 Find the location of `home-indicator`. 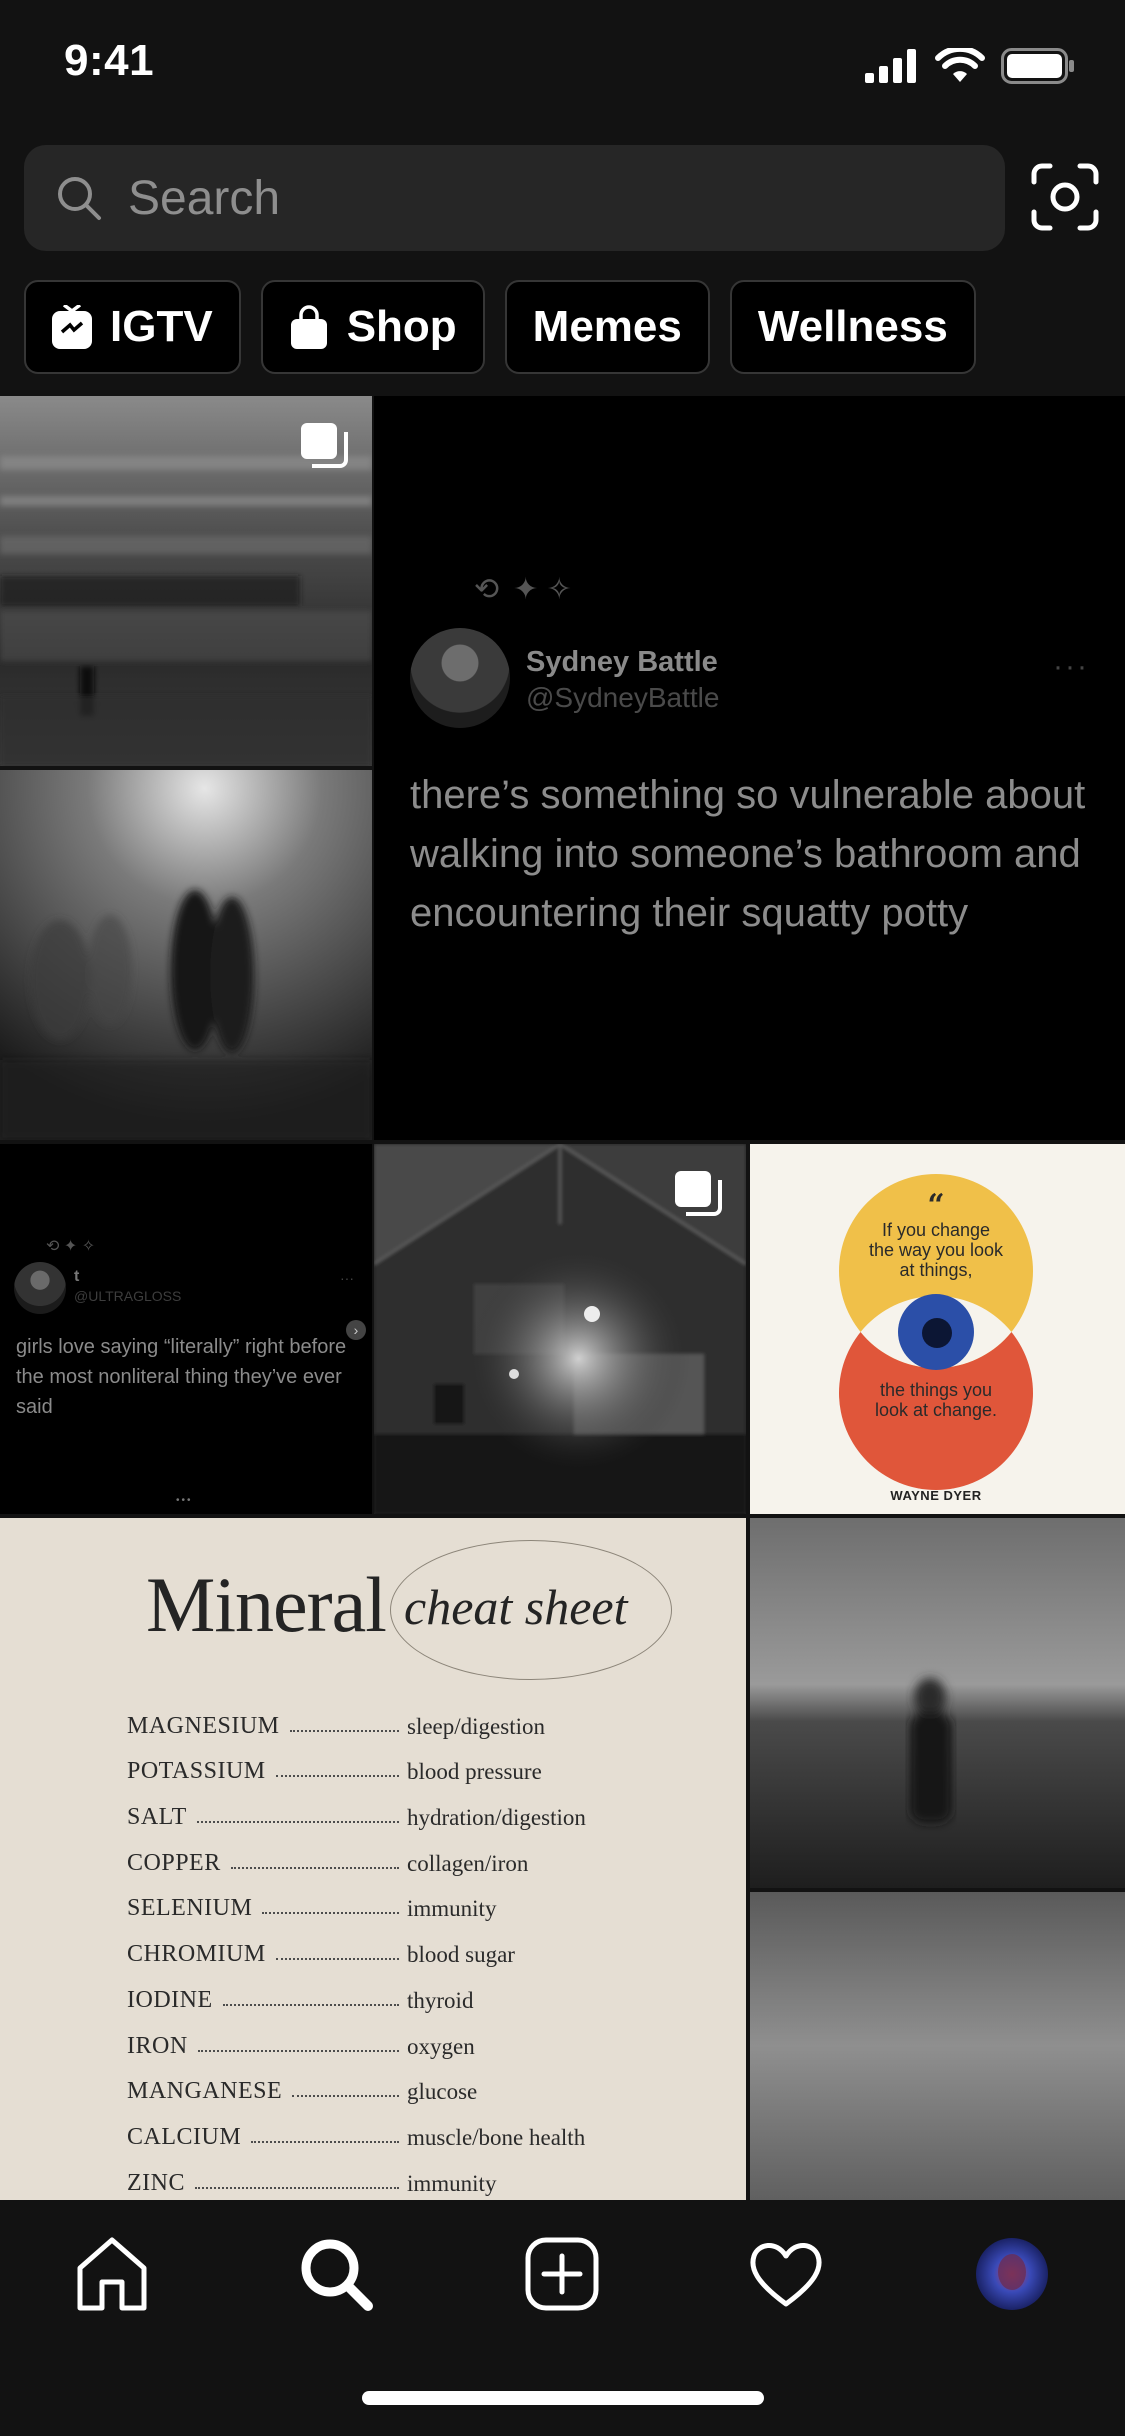

home-indicator is located at coordinates (563, 2398).